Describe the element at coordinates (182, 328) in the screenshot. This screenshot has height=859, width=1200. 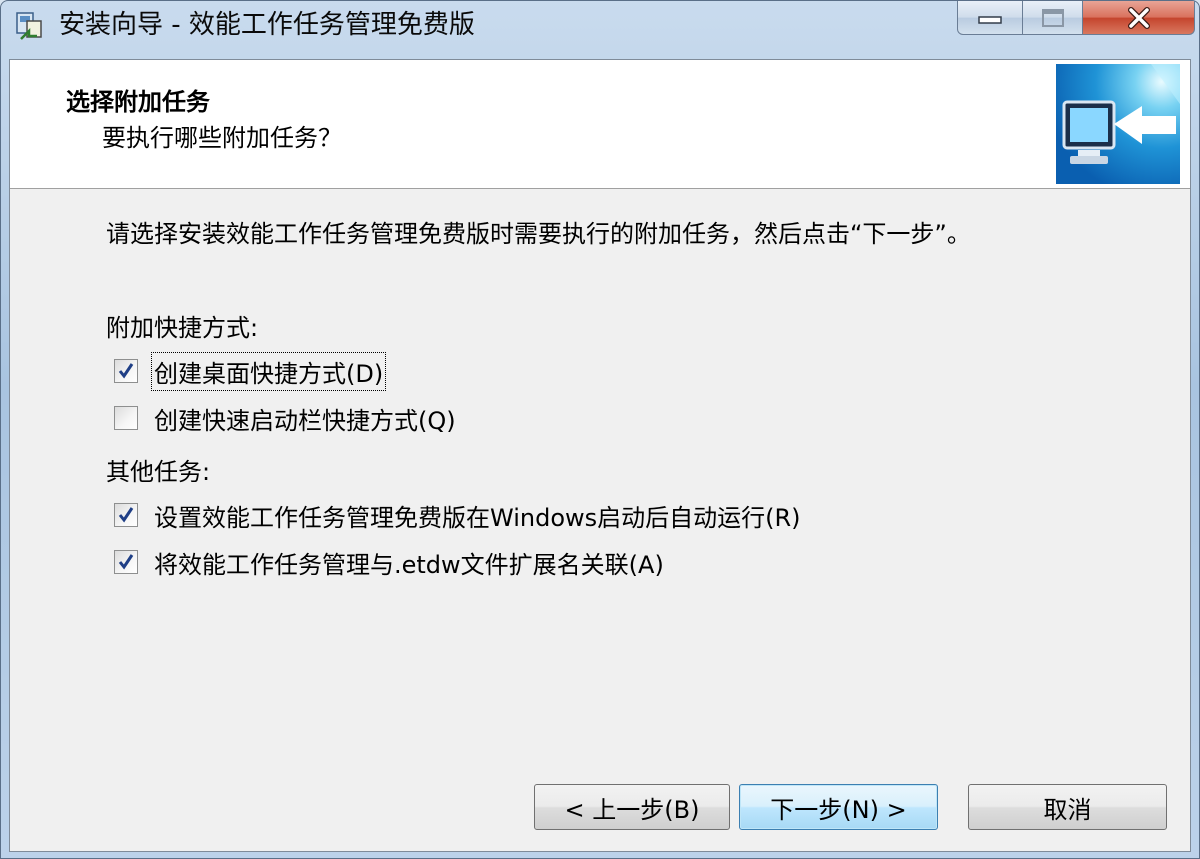
I see `group-label-shortcuts: 附加快捷方式:` at that location.